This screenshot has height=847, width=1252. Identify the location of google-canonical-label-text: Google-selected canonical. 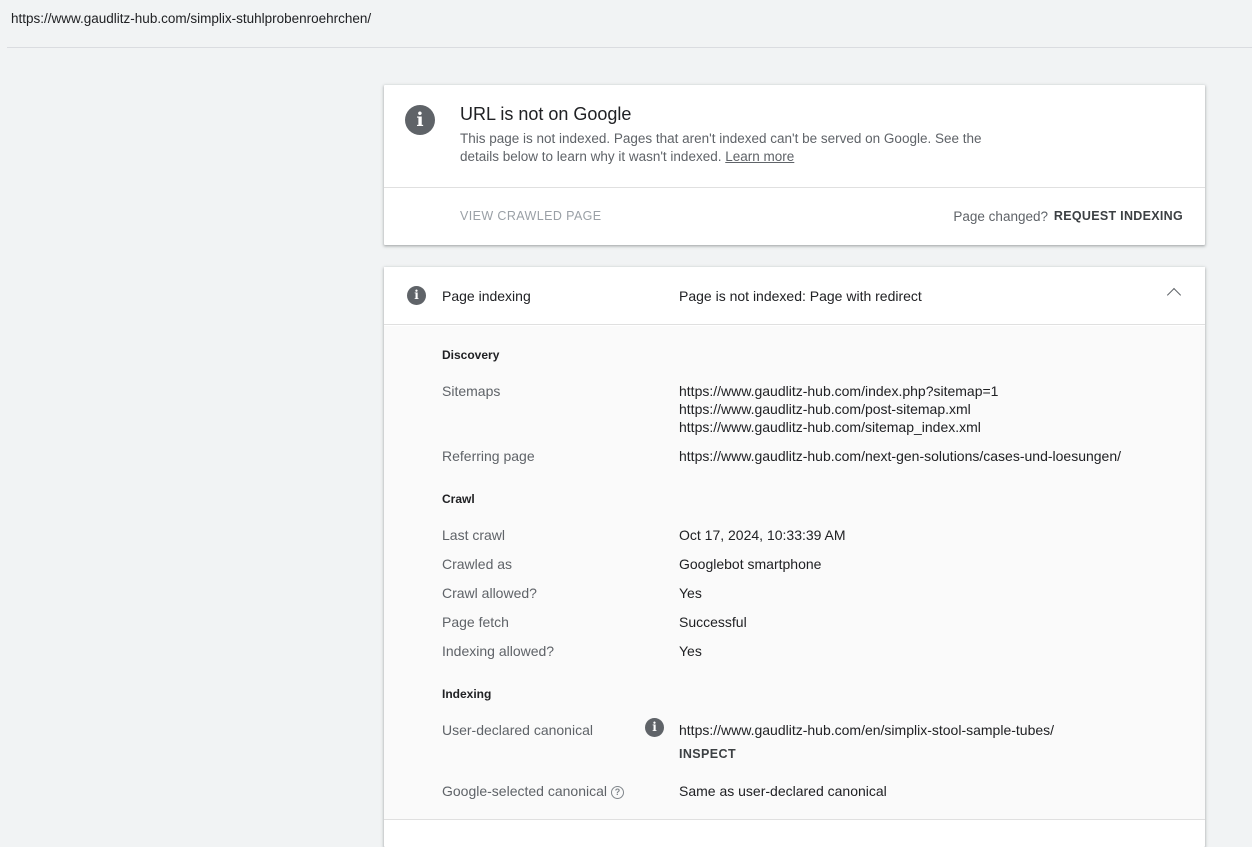
(524, 791).